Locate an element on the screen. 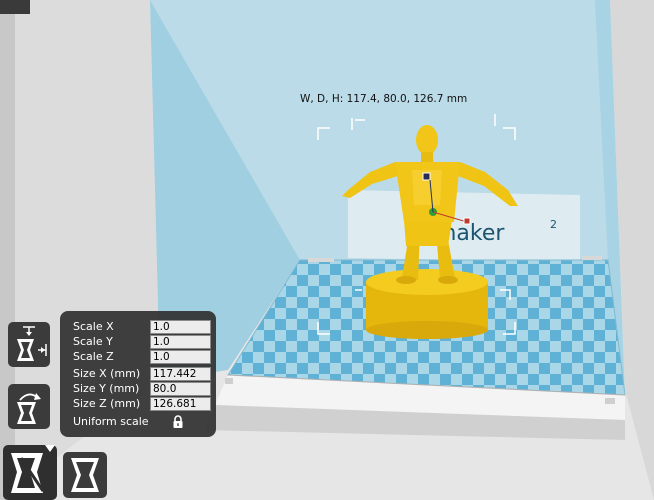 The width and height of the screenshot is (654, 500). size-x-label: Size X (mm) is located at coordinates (107, 373).